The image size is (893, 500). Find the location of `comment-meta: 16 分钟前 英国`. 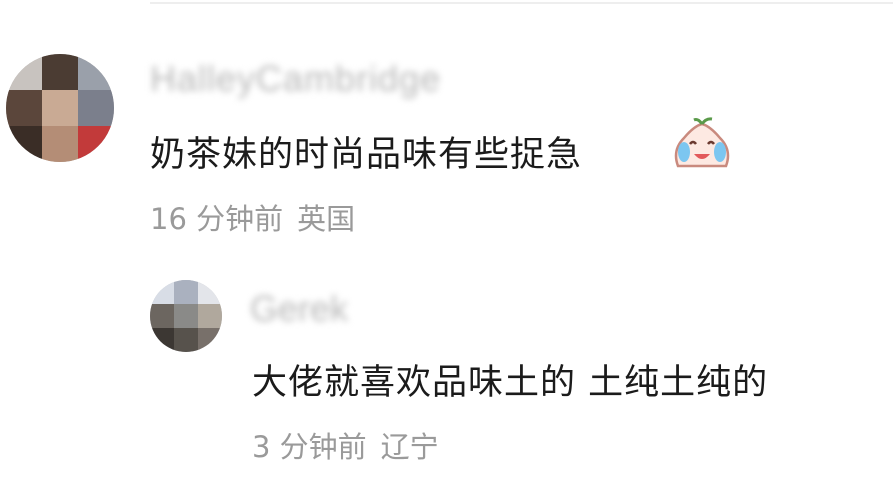

comment-meta: 16 分钟前 英国 is located at coordinates (252, 217).